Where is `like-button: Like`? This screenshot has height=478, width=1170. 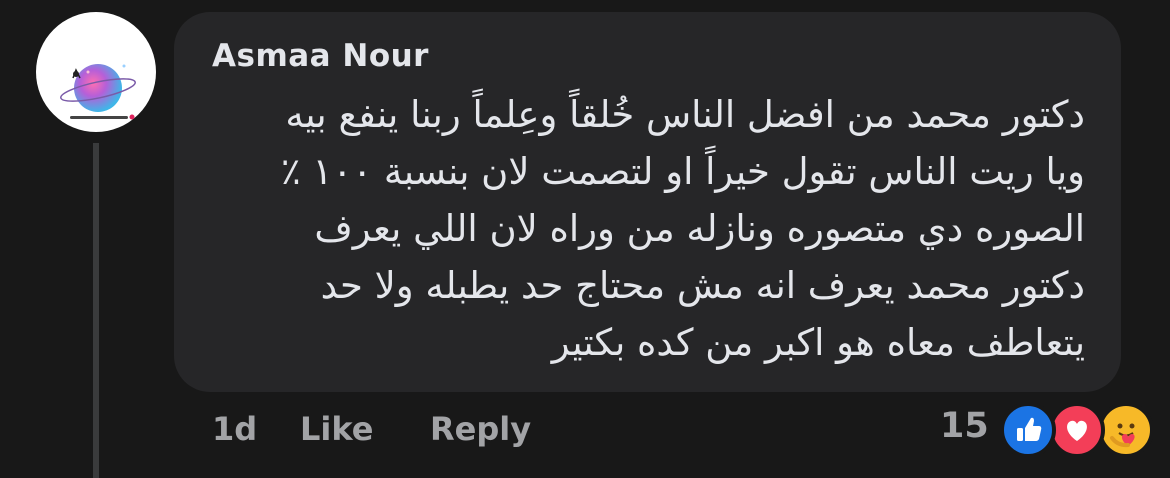
like-button: Like is located at coordinates (336, 429).